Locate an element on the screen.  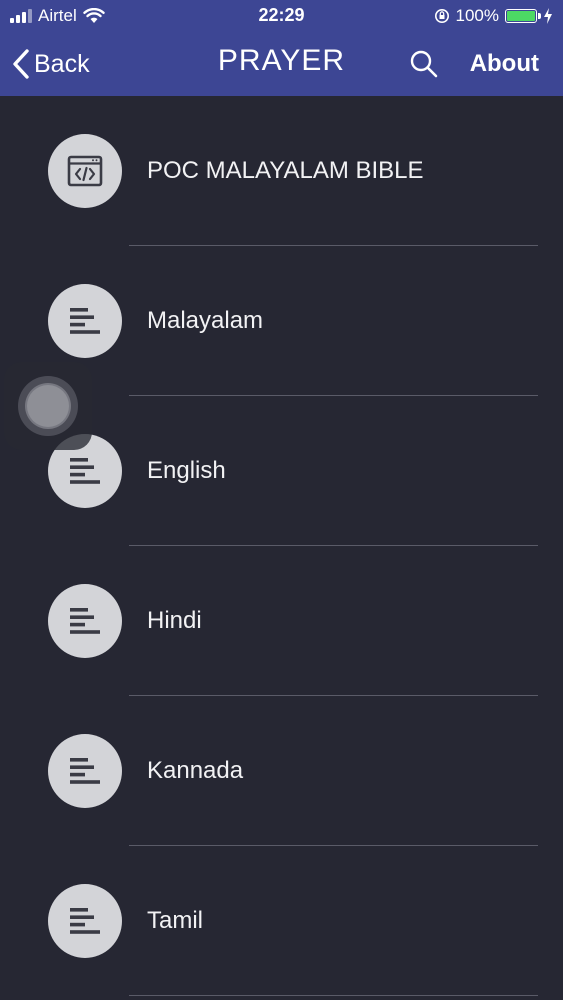
search-button is located at coordinates (424, 64).